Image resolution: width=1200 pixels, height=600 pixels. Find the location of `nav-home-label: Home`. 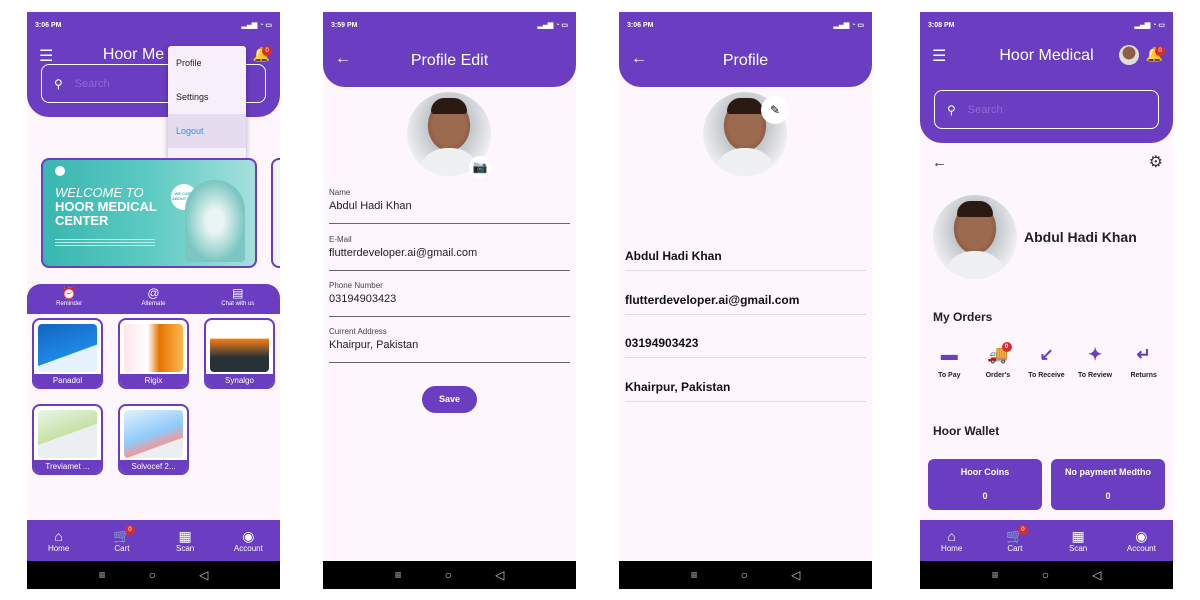

nav-home-label: Home is located at coordinates (951, 548).